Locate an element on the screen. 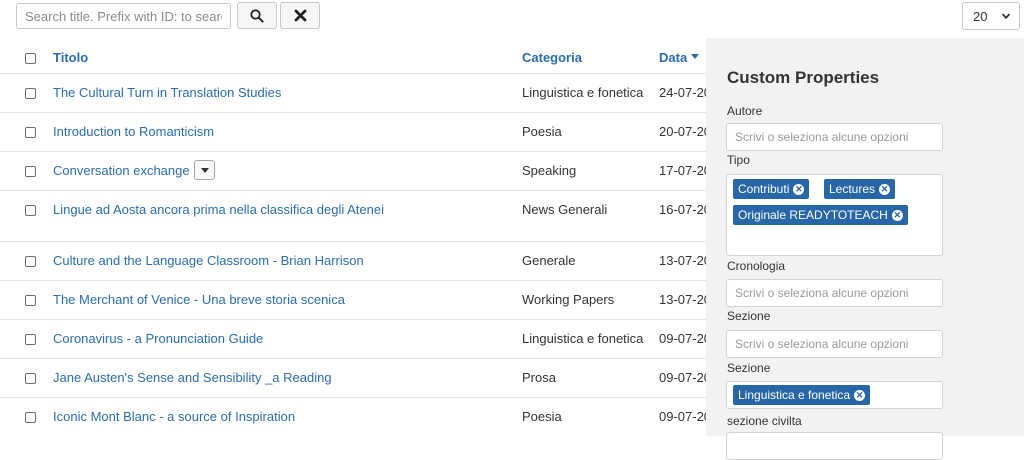 The height and width of the screenshot is (460, 1024). list-limit-value: 20 is located at coordinates (980, 16).